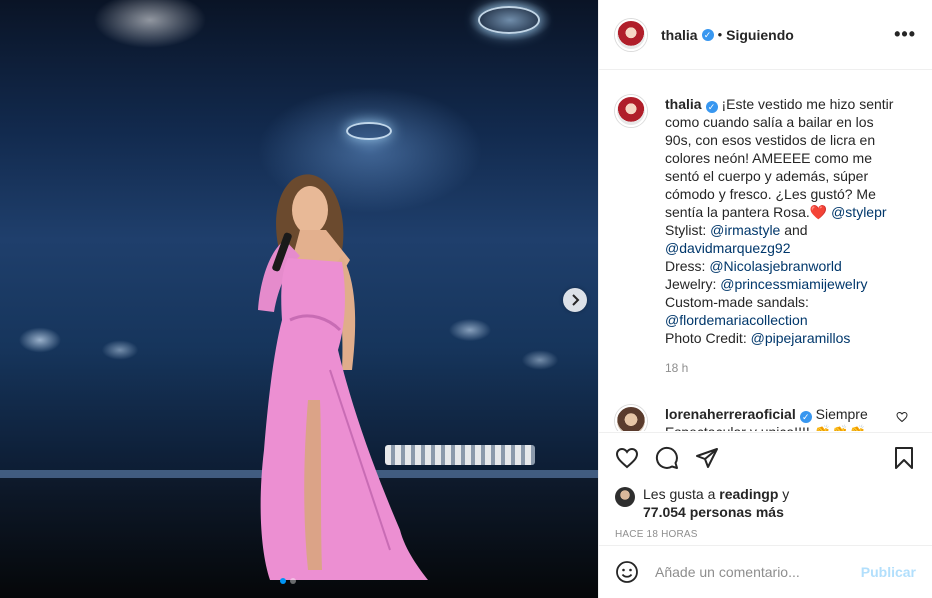  I want to click on likes-count: 77.054 personas más, so click(713, 512).